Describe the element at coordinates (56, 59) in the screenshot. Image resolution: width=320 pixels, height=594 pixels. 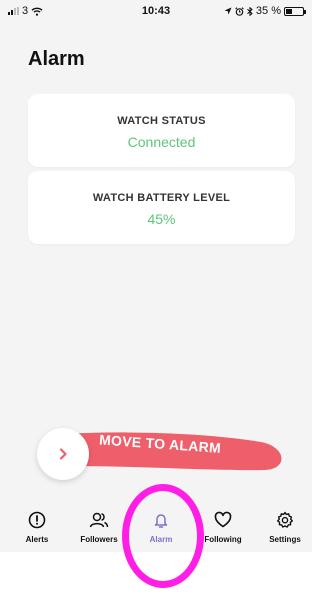
I see `page-title: Alarm` at that location.